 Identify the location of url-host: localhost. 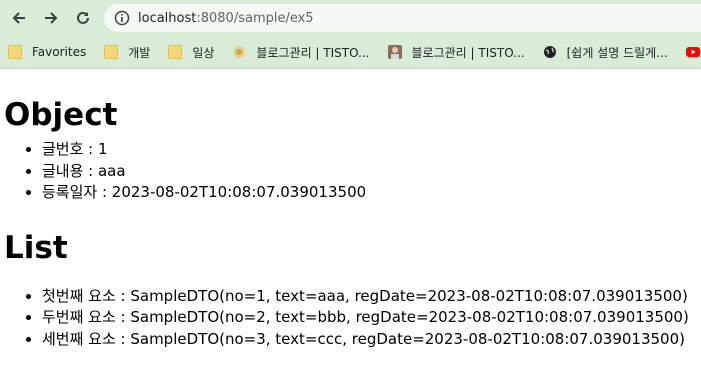
(167, 18).